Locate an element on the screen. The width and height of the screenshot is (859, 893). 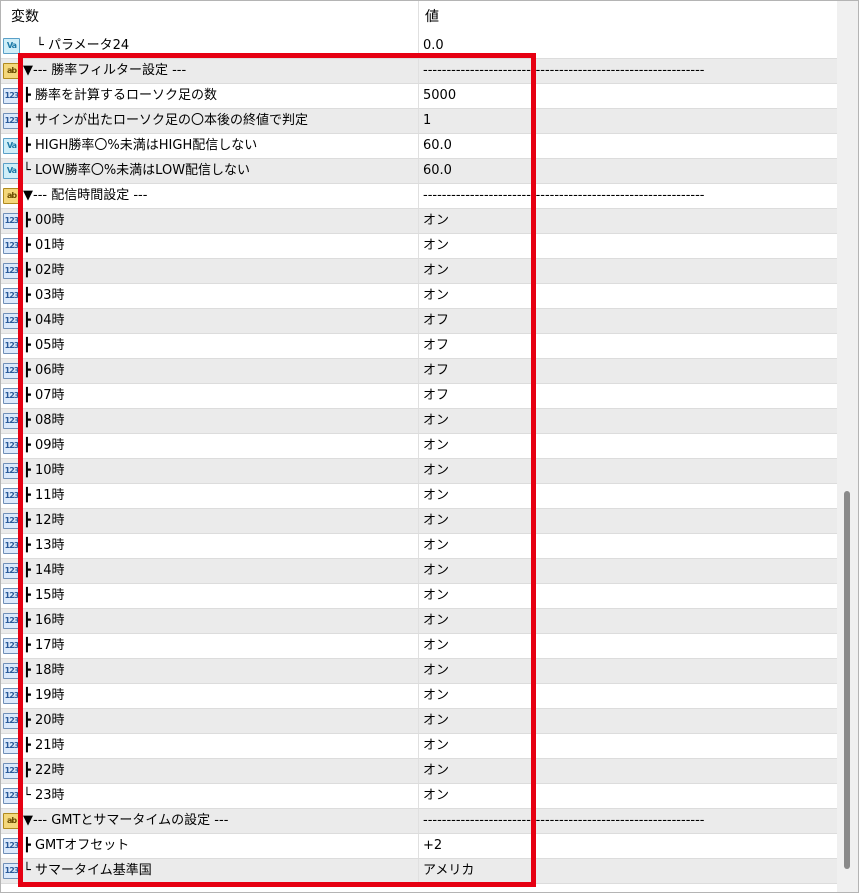
table-row: 123 ┣ 05時 オフ is located at coordinates (419, 346).